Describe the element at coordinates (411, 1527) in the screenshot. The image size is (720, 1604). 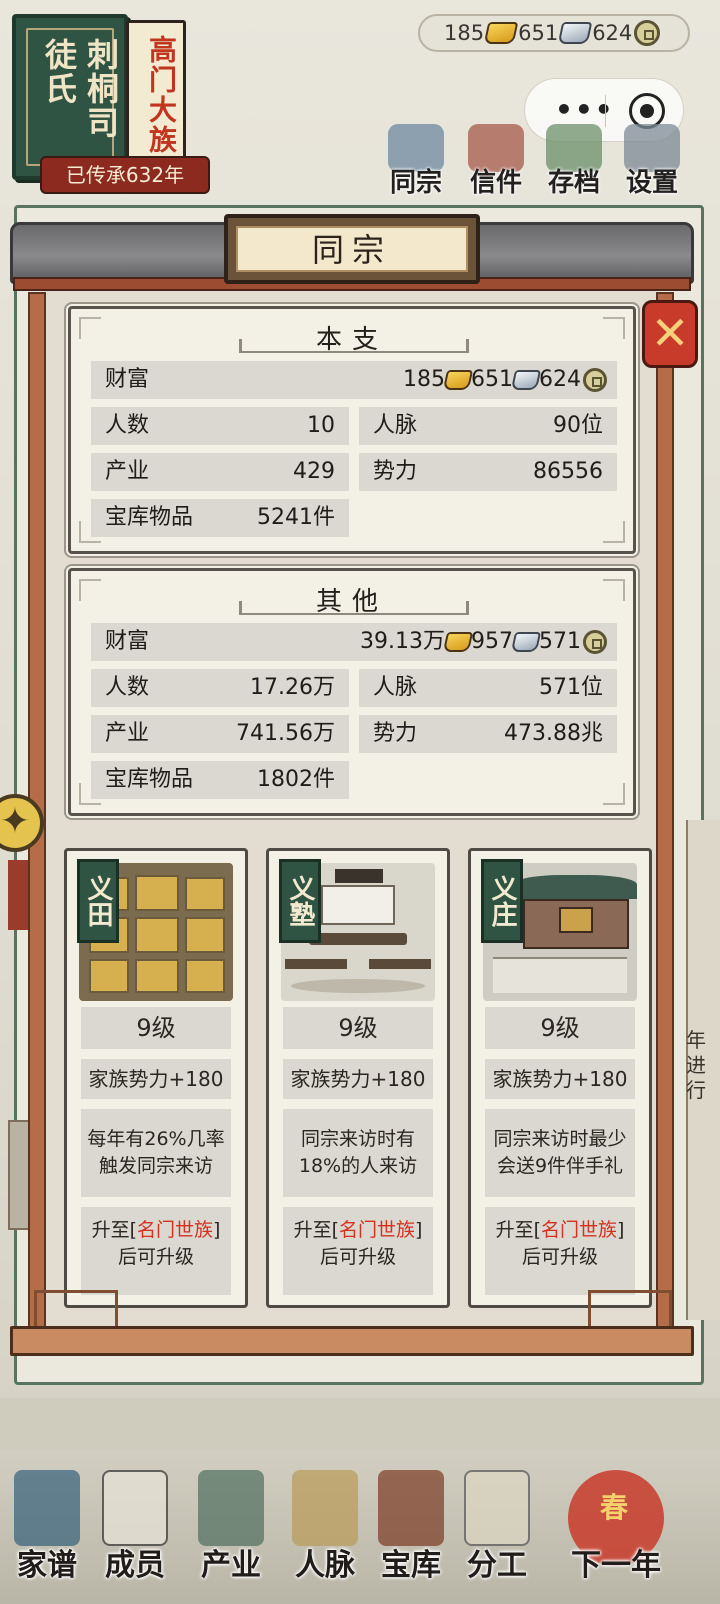
I see `nav-vault: 宝库` at that location.